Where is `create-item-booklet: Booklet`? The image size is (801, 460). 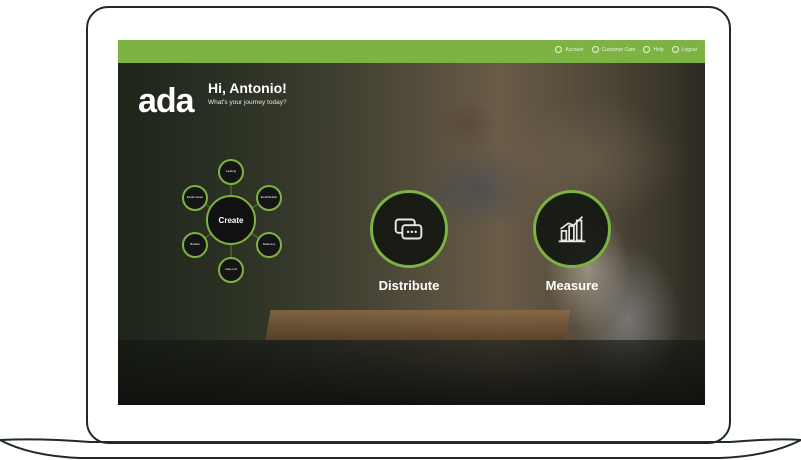 create-item-booklet: Booklet is located at coordinates (195, 245).